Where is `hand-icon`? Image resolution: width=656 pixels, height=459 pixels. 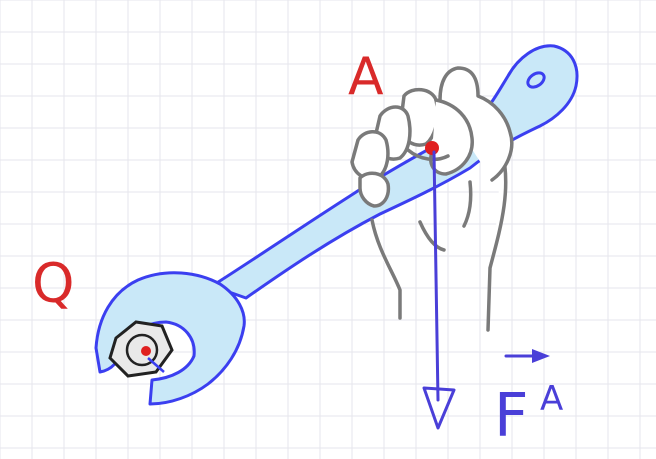
hand-icon is located at coordinates (432, 199).